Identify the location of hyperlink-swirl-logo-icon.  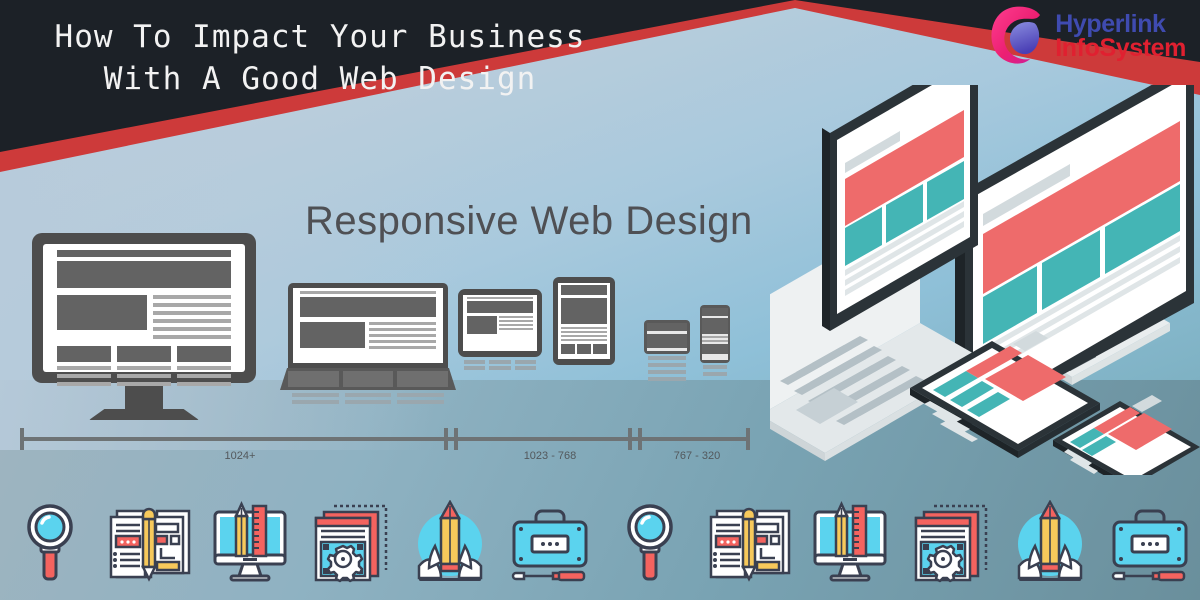
(1016, 35).